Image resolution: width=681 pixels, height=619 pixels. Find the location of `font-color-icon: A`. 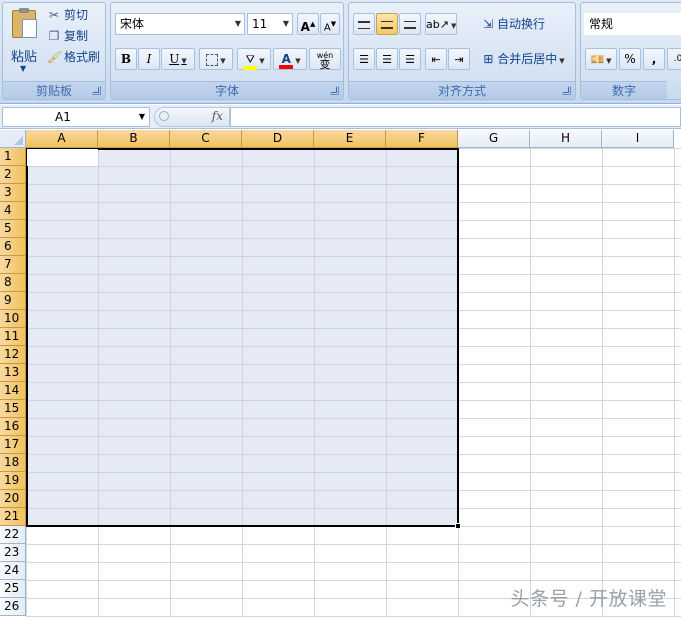

font-color-icon: A is located at coordinates (286, 61).